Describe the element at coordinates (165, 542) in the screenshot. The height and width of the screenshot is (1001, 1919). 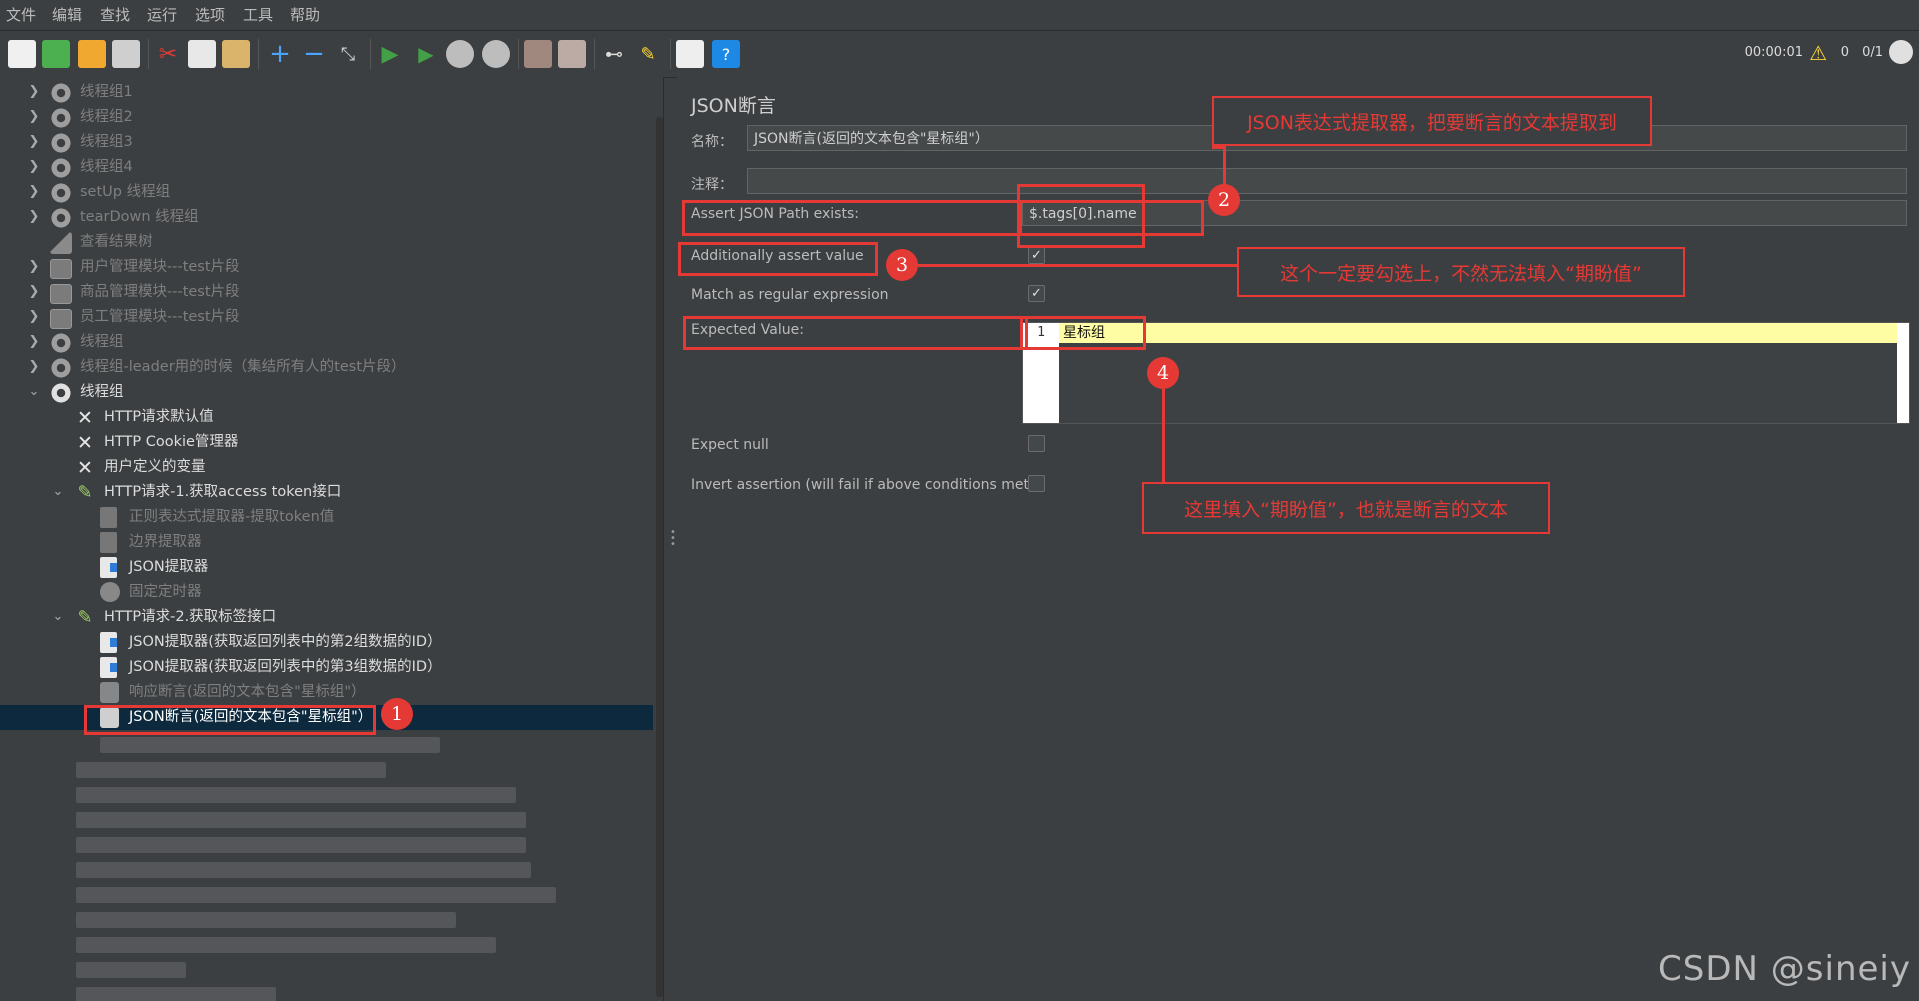
I see `tree-item-label: 边界提取器` at that location.